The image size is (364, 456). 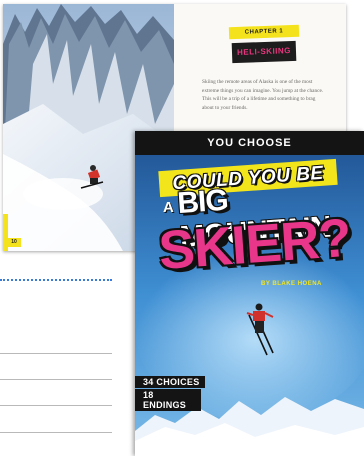 What do you see at coordinates (168, 207) in the screenshot?
I see `title-article: A` at bounding box center [168, 207].